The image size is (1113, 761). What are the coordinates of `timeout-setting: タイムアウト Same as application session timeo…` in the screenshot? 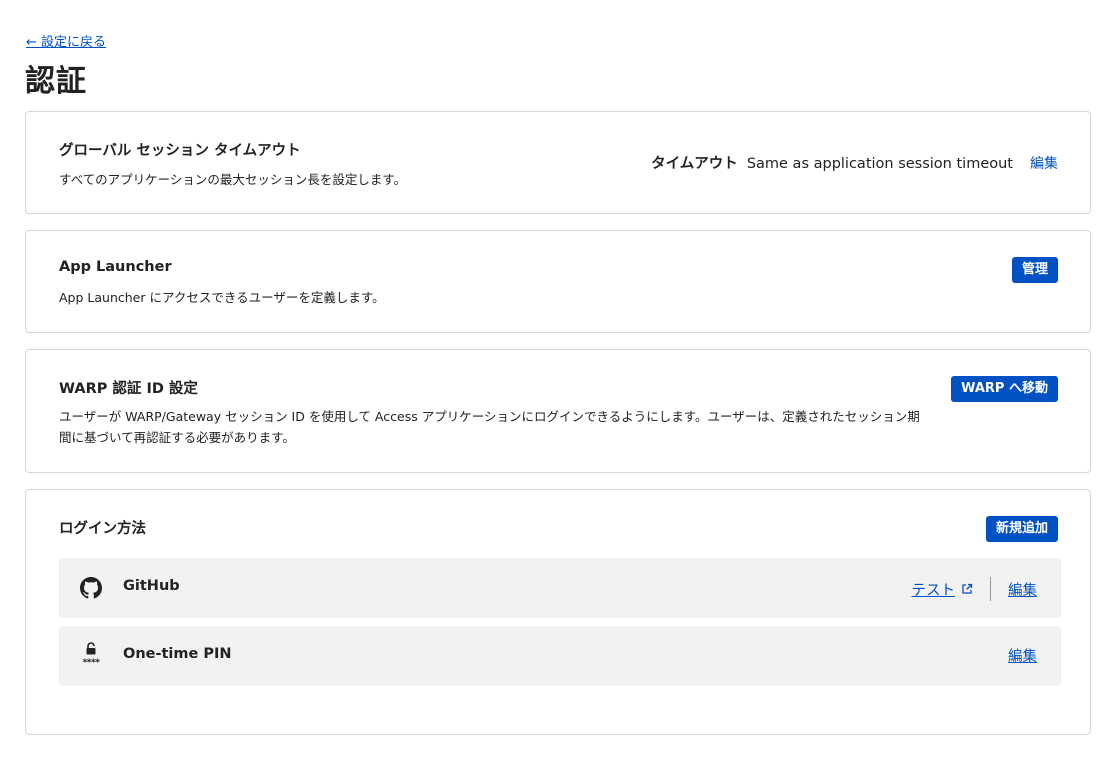 It's located at (854, 162).